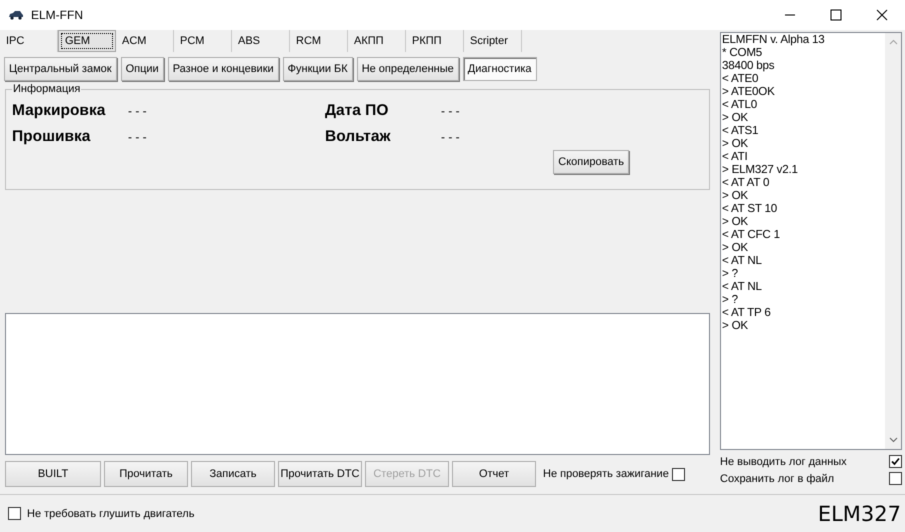  What do you see at coordinates (110, 514) in the screenshot?
I see `checkbox-label: Не требовать глушить двигатель` at bounding box center [110, 514].